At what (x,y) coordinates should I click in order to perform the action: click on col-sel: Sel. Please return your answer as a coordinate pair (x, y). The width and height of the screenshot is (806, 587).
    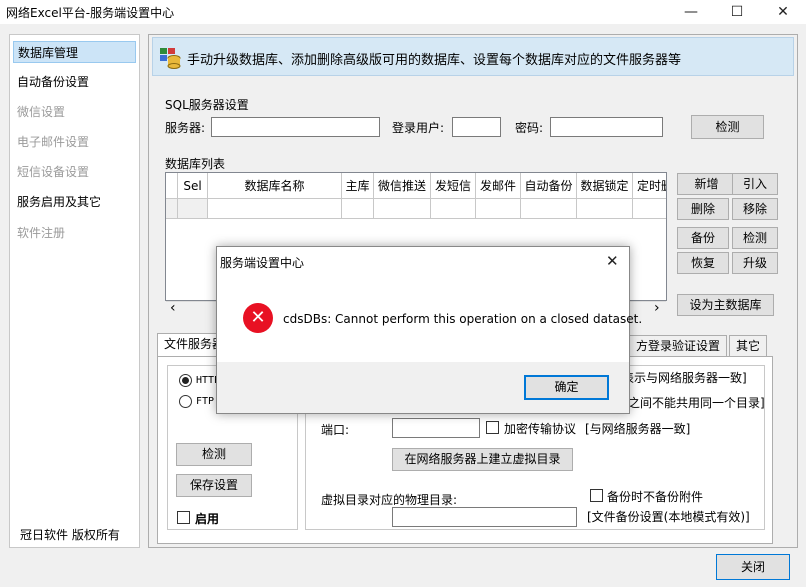
    Looking at the image, I should click on (193, 186).